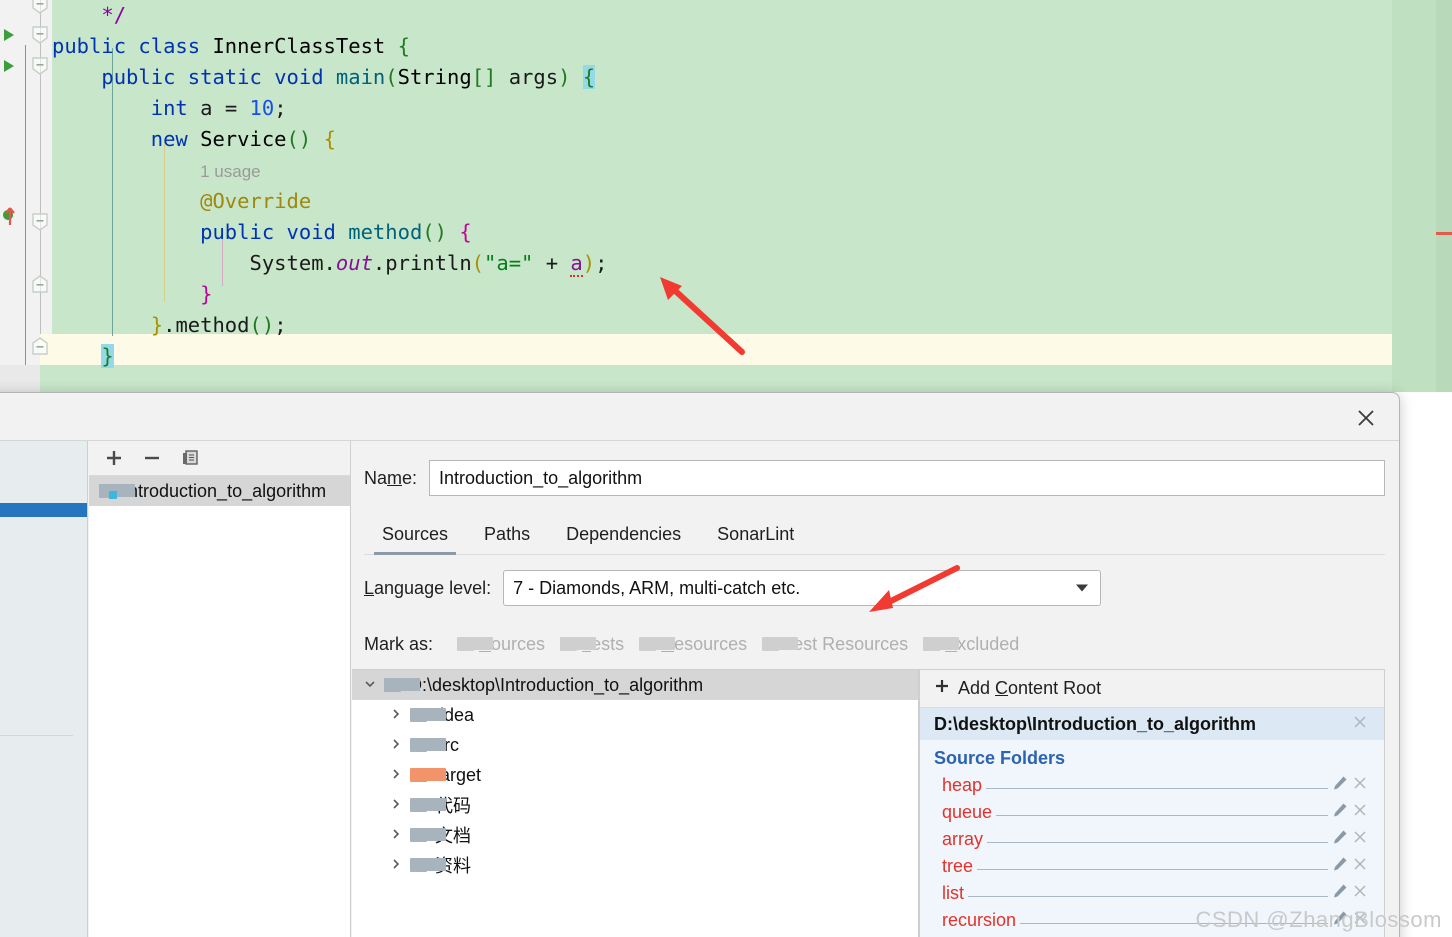 The image size is (1452, 937). Describe the element at coordinates (1152, 689) in the screenshot. I see `add-content-root-button: Add Content Root` at that location.